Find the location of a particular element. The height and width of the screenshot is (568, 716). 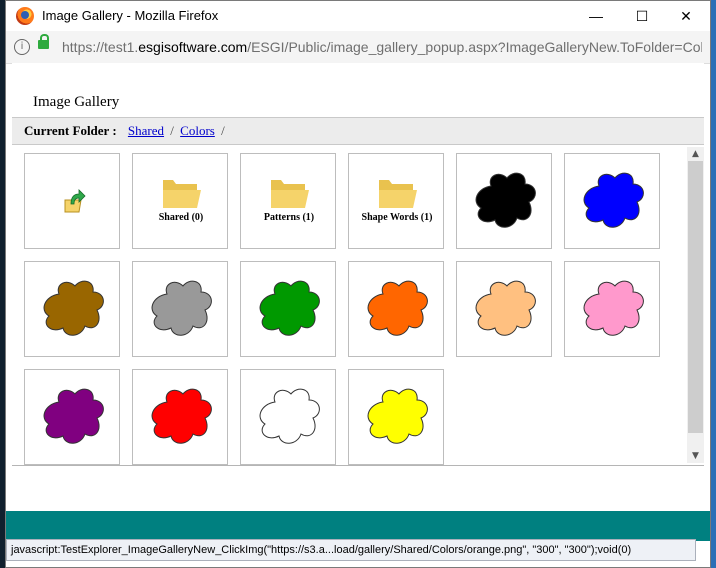

gallery-folder: Shape Words (1) is located at coordinates (396, 201).